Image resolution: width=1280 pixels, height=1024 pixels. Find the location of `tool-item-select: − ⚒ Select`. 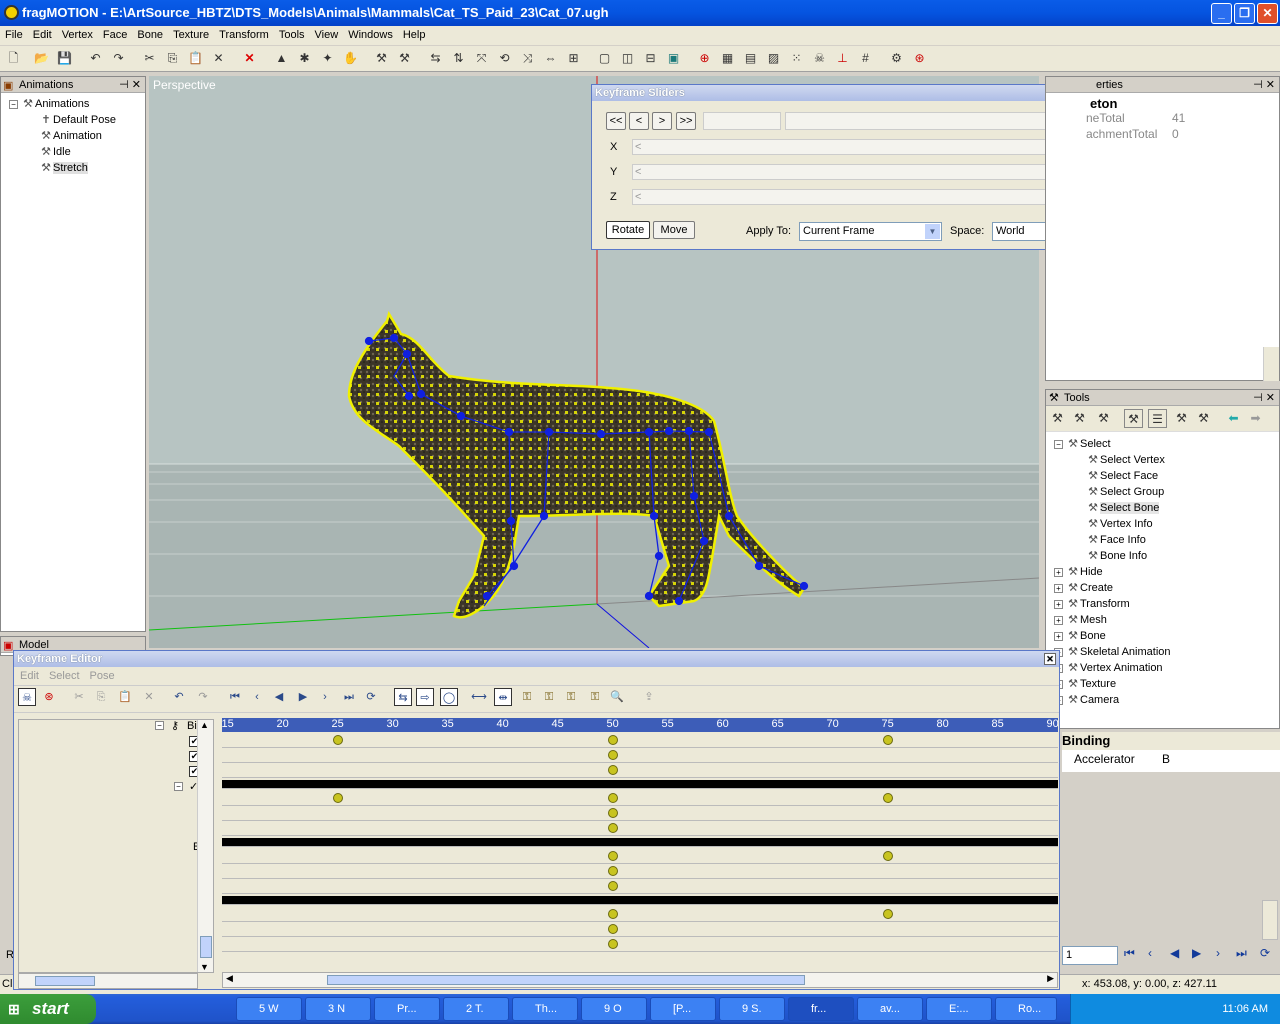

tool-item-select: − ⚒ Select is located at coordinates (1162, 444).